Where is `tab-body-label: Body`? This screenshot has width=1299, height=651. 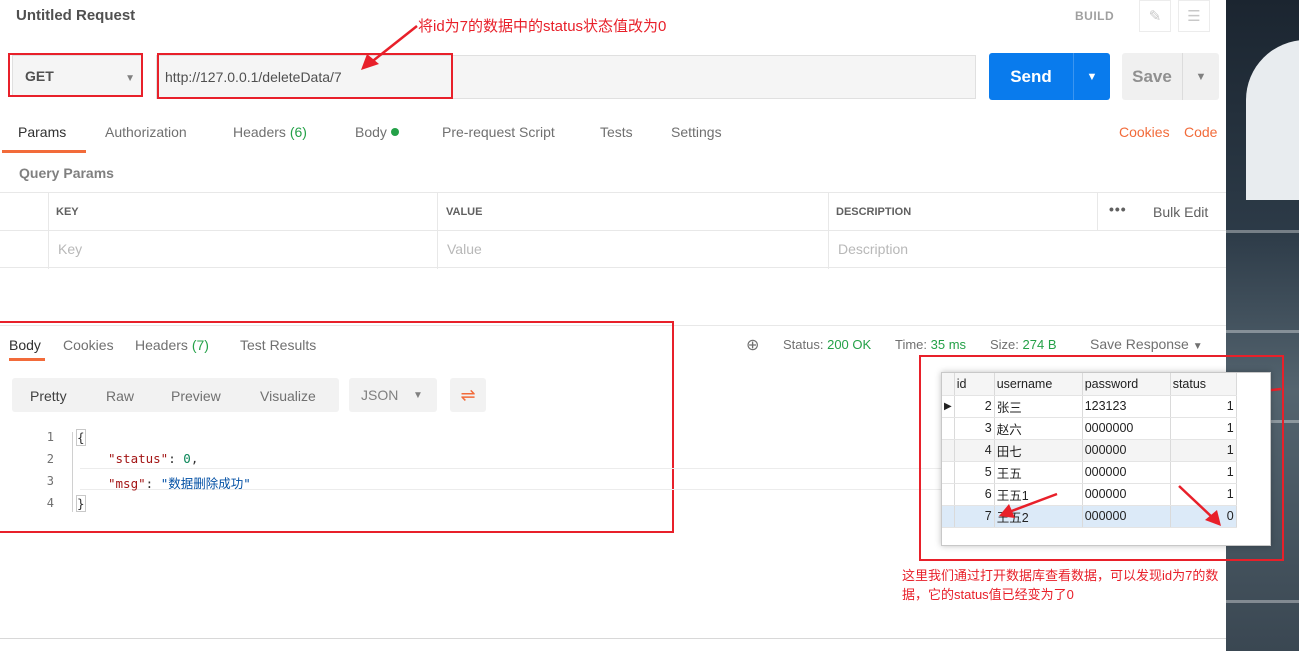
tab-body-label: Body is located at coordinates (371, 132).